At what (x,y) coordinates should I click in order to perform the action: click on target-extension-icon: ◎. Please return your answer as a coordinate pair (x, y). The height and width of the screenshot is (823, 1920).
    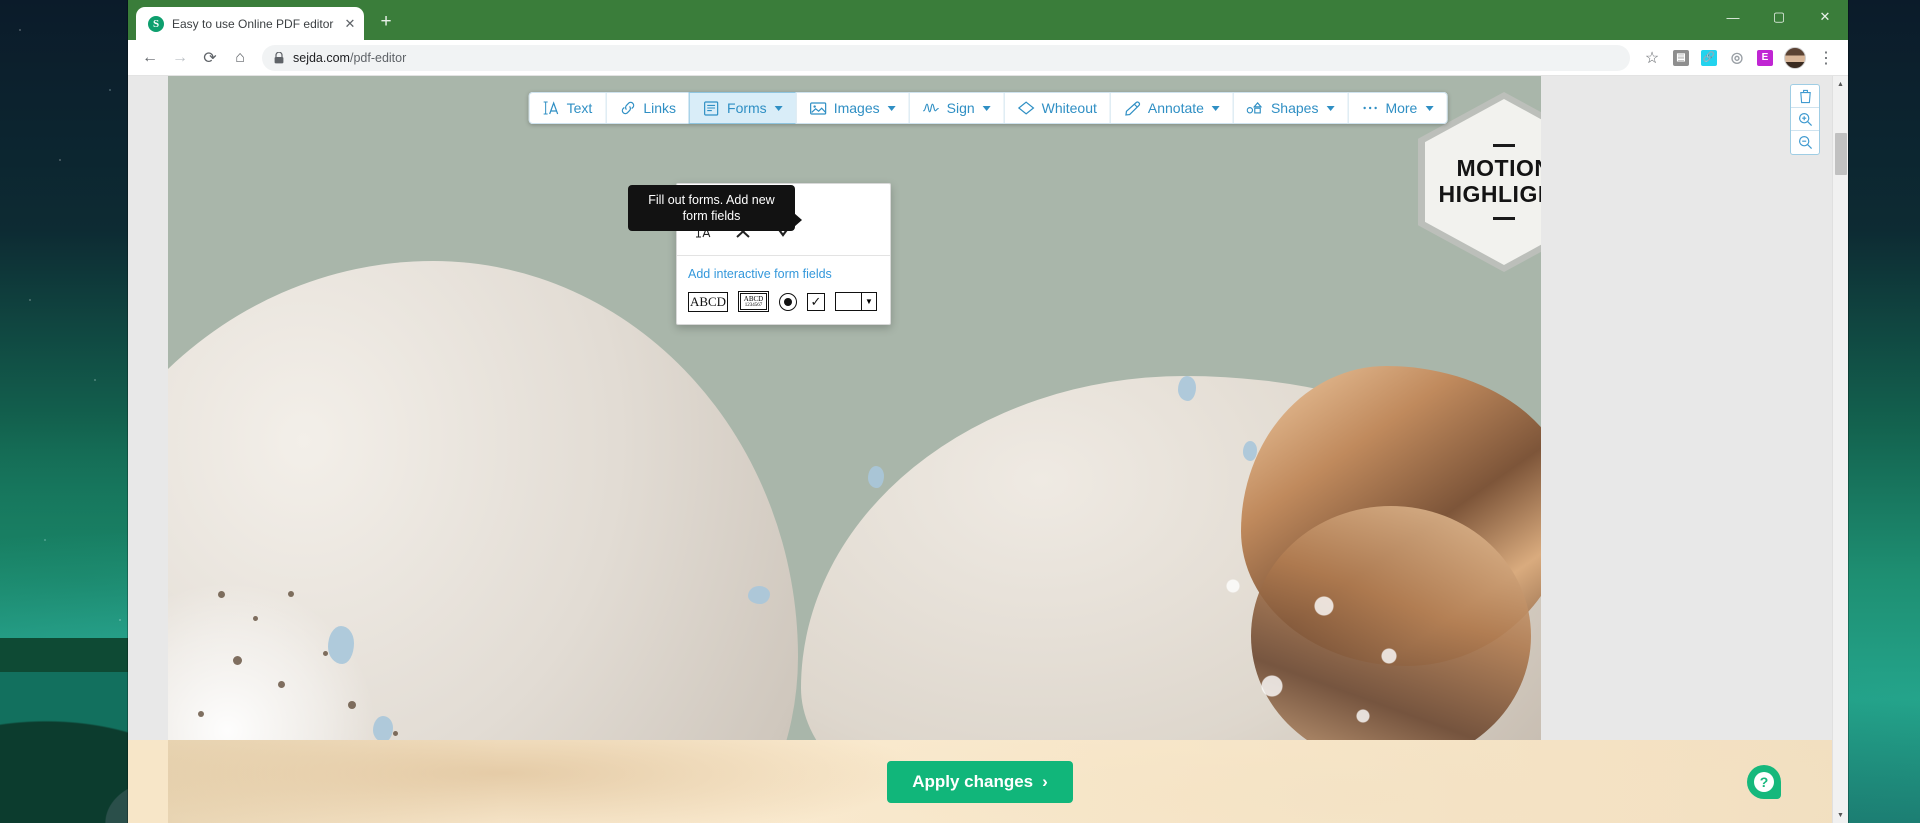
    Looking at the image, I should click on (1737, 58).